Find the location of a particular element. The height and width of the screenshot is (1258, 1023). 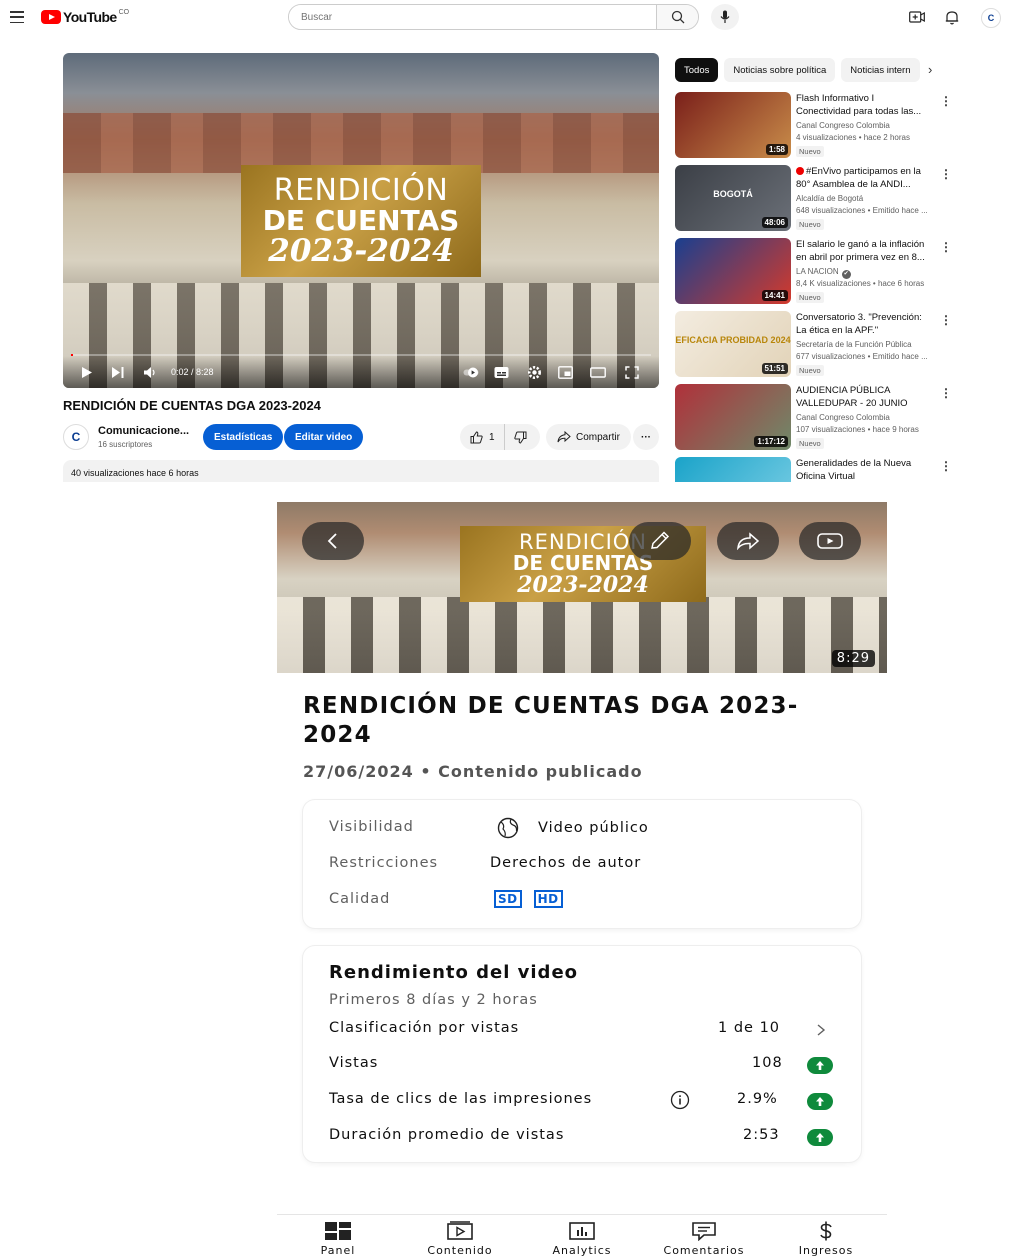

studio-video-thumbnail: RENDICIÓN DE CUENTAS 2023-2024 8:29 is located at coordinates (582, 587).